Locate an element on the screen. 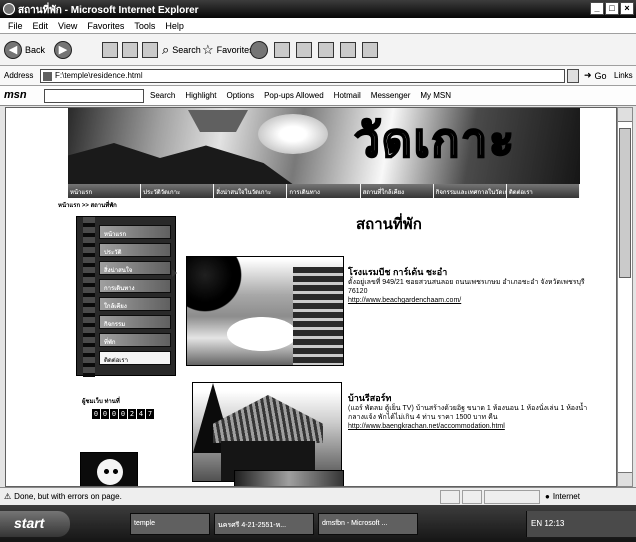 This screenshot has height=542, width=636. msn-search-input is located at coordinates (94, 96).